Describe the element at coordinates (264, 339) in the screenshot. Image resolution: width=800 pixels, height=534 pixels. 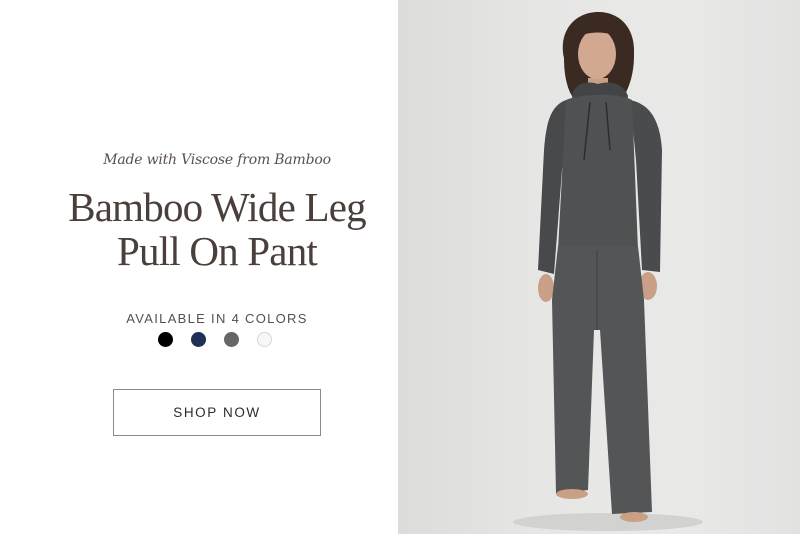
I see `swatch-white` at that location.